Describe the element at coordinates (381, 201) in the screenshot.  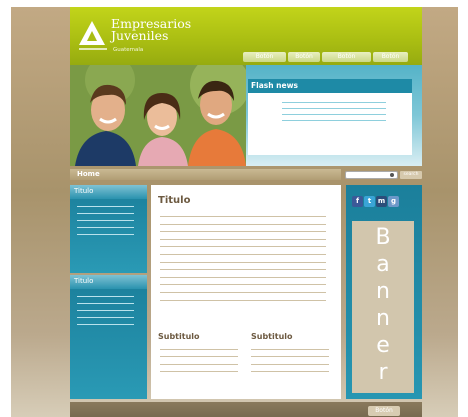
I see `myspace-icon: m` at that location.